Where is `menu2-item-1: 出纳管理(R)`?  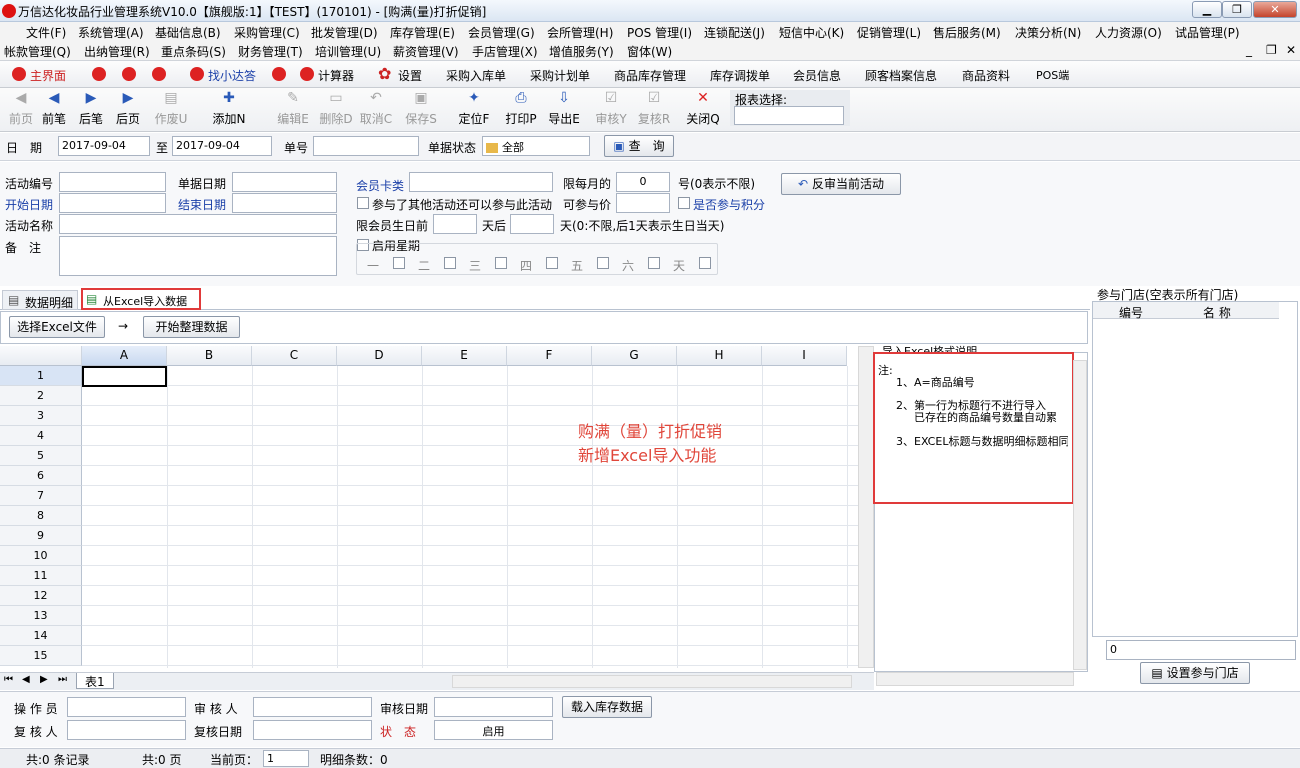 menu2-item-1: 出纳管理(R) is located at coordinates (117, 51).